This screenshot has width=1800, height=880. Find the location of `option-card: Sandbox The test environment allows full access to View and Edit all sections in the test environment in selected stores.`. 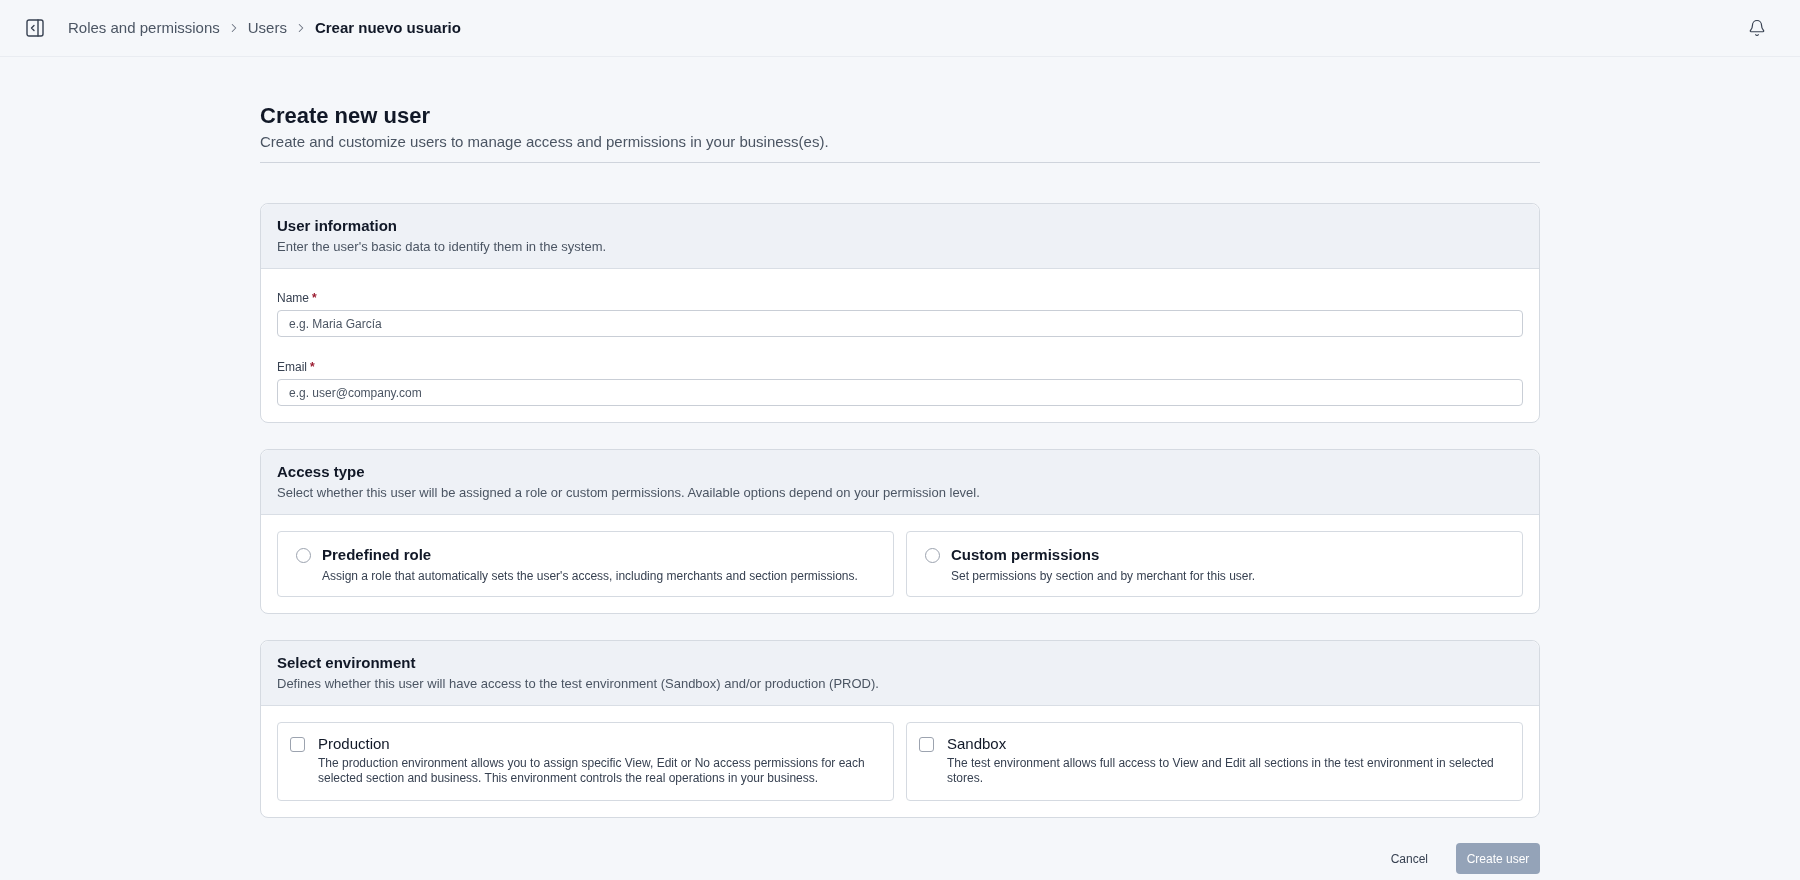

option-card: Sandbox The test environment allows full access to View and Edit all sections in the test environment in selected stores. is located at coordinates (1214, 761).